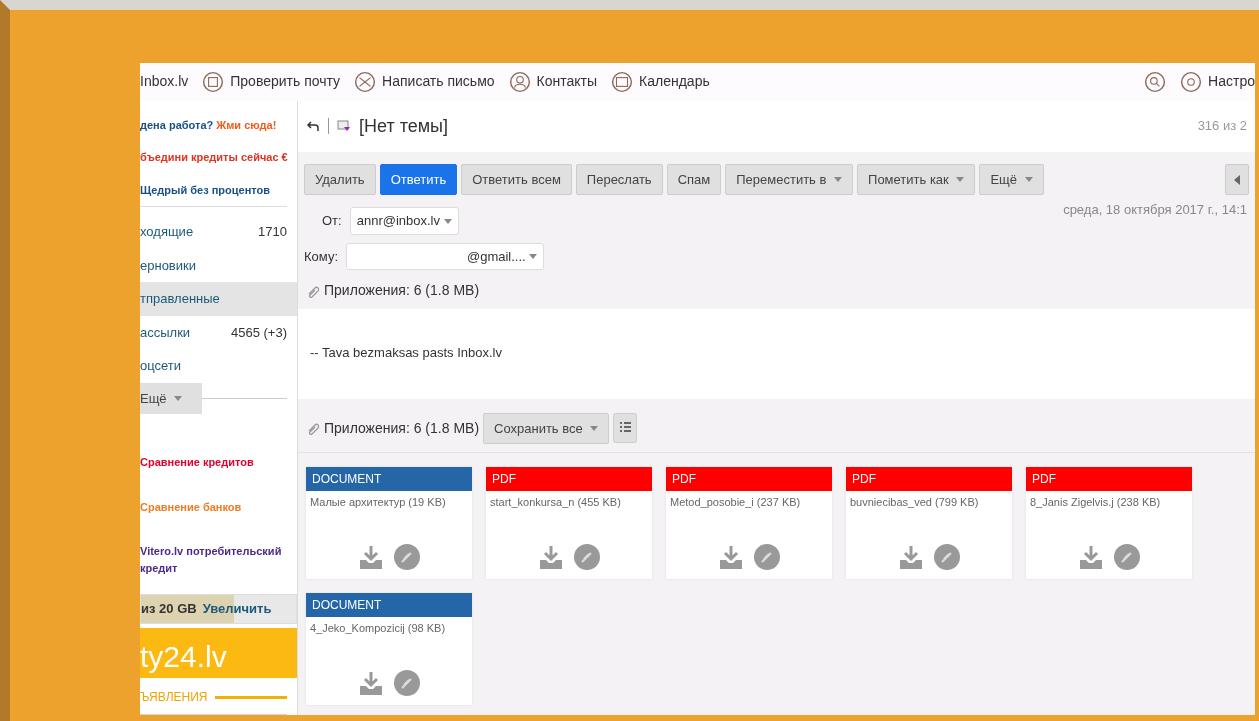  Describe the element at coordinates (313, 428) in the screenshot. I see `paperclip-icon` at that location.